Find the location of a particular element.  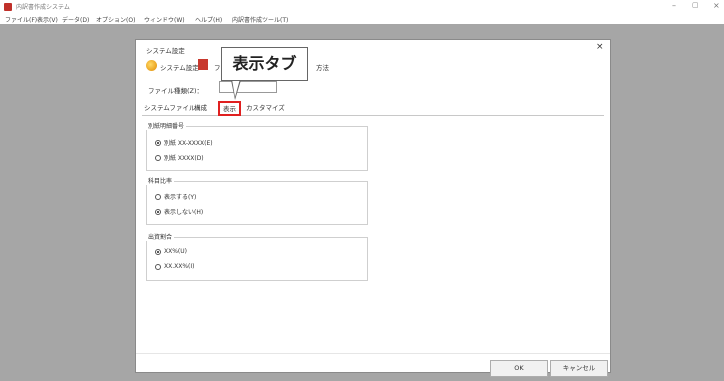

group-title: 出資割合 is located at coordinates (160, 236).